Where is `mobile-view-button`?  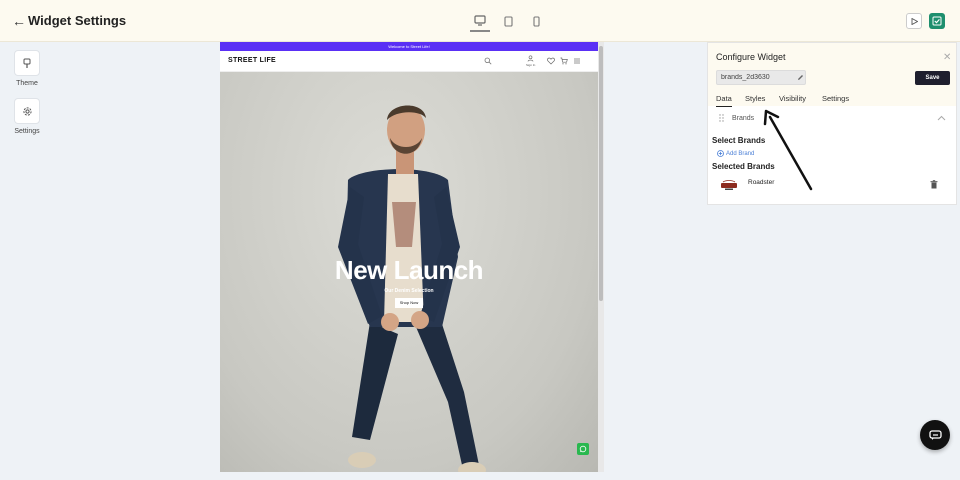
mobile-view-button is located at coordinates (536, 21).